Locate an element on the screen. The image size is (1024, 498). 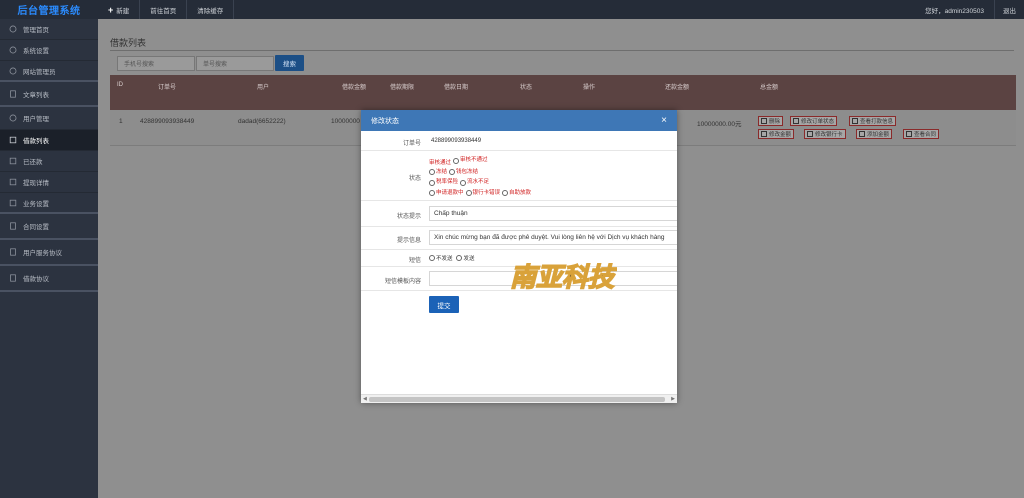
status-label: 状态 is located at coordinates (414, 179).